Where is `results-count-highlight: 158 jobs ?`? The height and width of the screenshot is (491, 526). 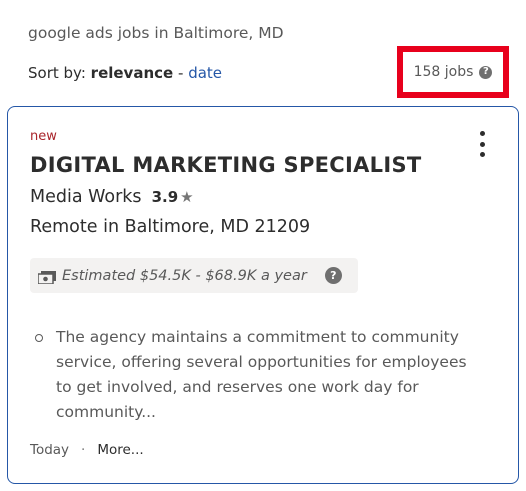 results-count-highlight: 158 jobs ? is located at coordinates (453, 72).